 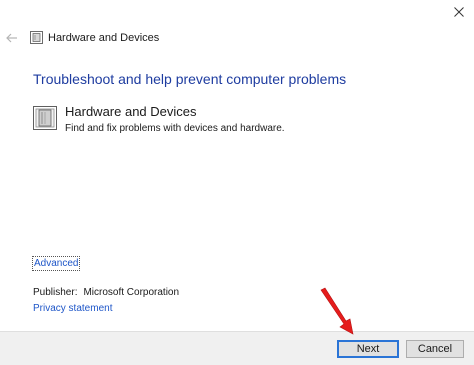 I want to click on back-arrow-icon, so click(x=11, y=38).